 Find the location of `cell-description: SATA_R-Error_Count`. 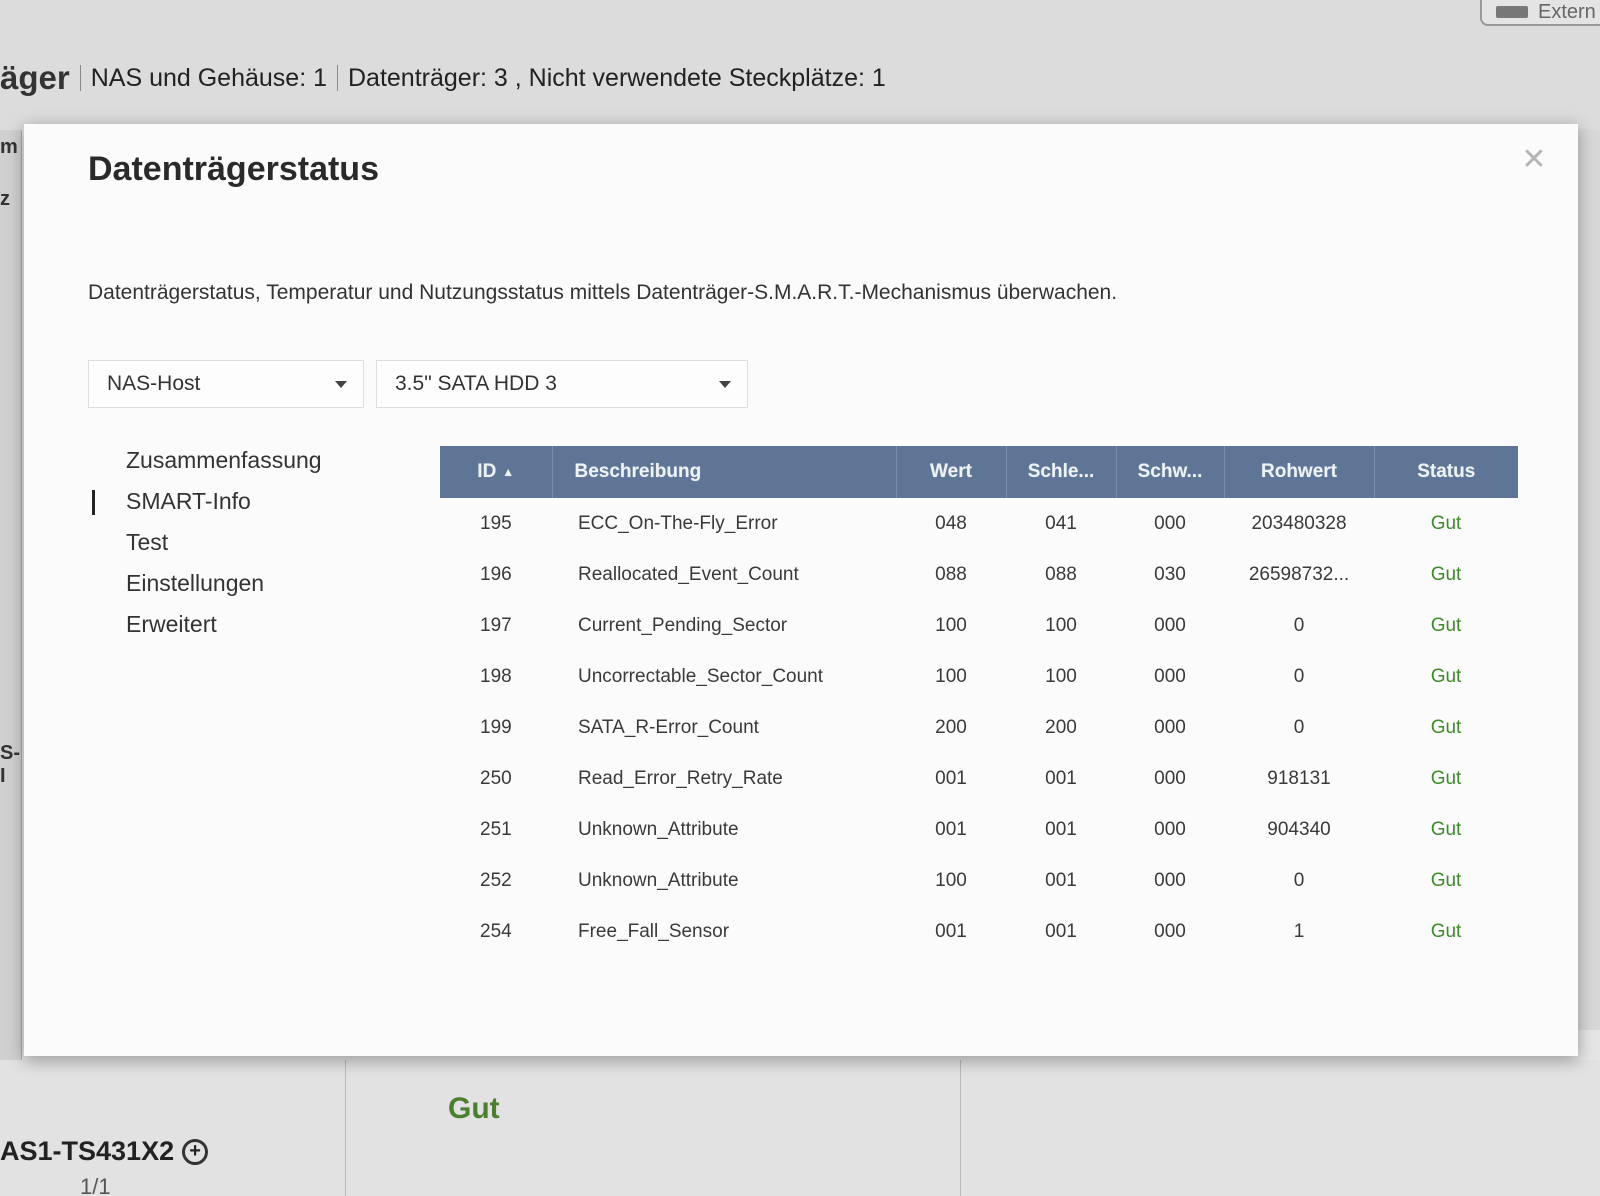

cell-description: SATA_R-Error_Count is located at coordinates (668, 727).